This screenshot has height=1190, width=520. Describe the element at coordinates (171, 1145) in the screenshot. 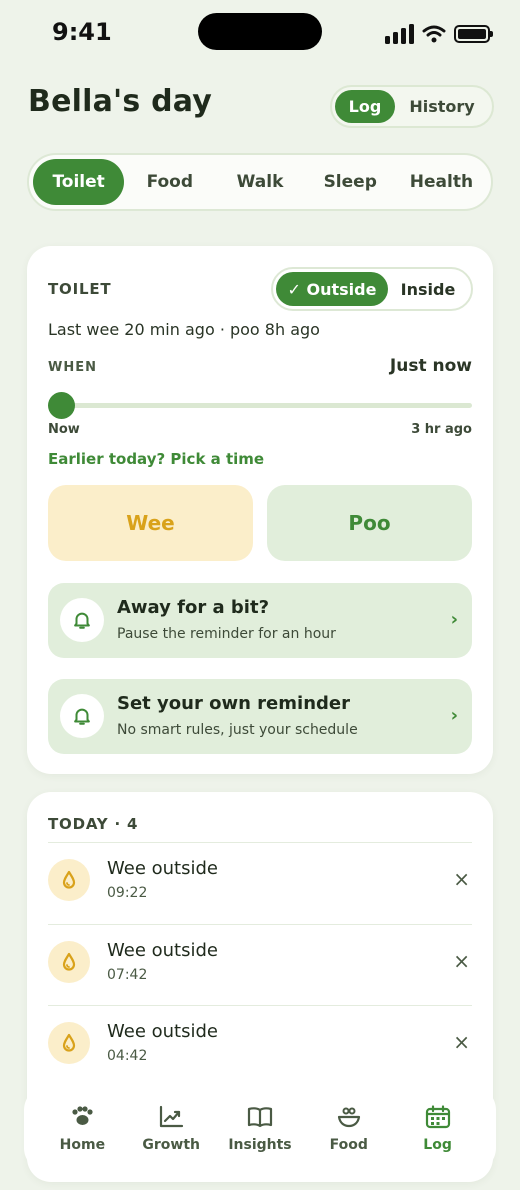

I see `nav-label: Growth` at that location.